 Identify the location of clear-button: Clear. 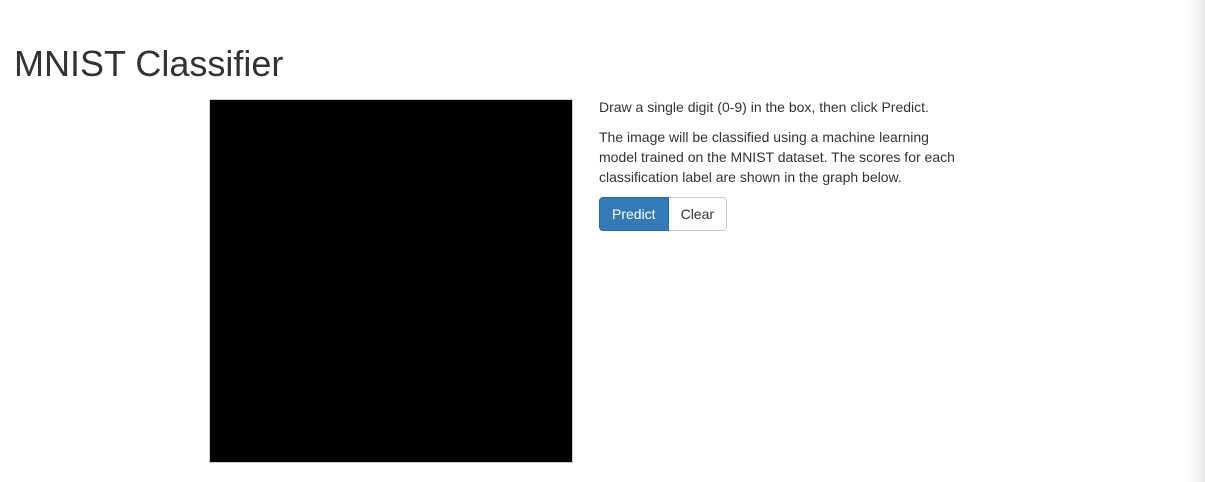
(698, 214).